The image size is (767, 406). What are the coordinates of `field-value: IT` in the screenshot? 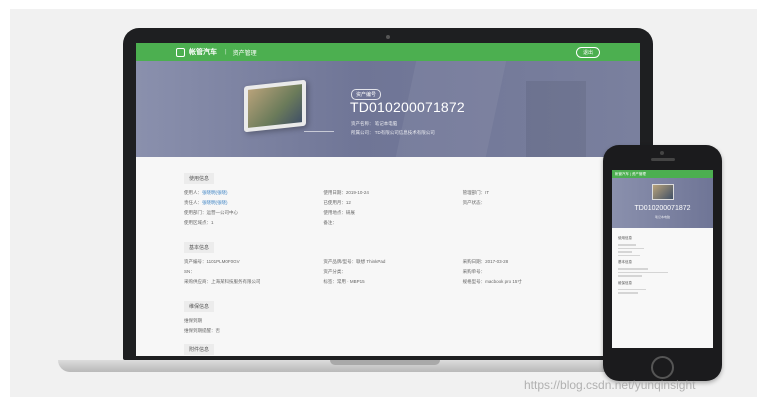 It's located at (487, 192).